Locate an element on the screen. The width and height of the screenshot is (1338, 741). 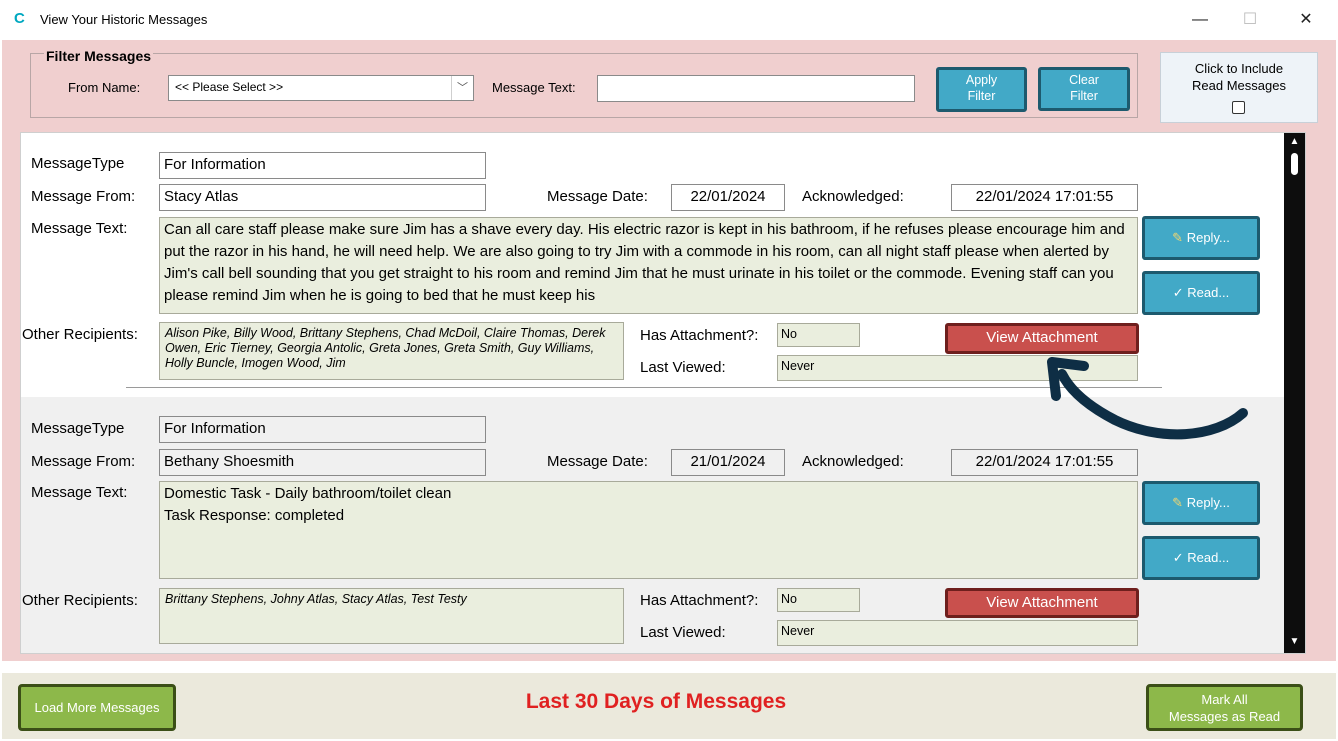
message-text-filter-label: Message Text: is located at coordinates (534, 87).